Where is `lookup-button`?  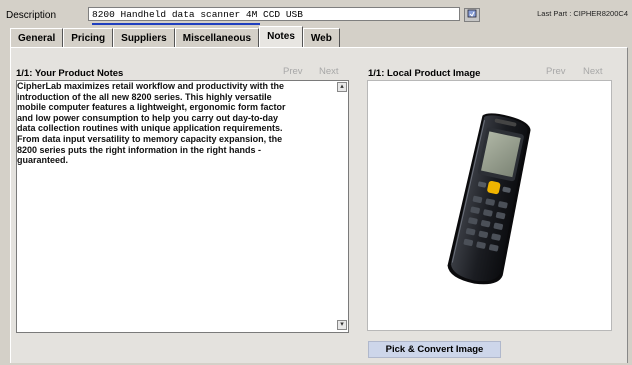
lookup-button is located at coordinates (472, 15).